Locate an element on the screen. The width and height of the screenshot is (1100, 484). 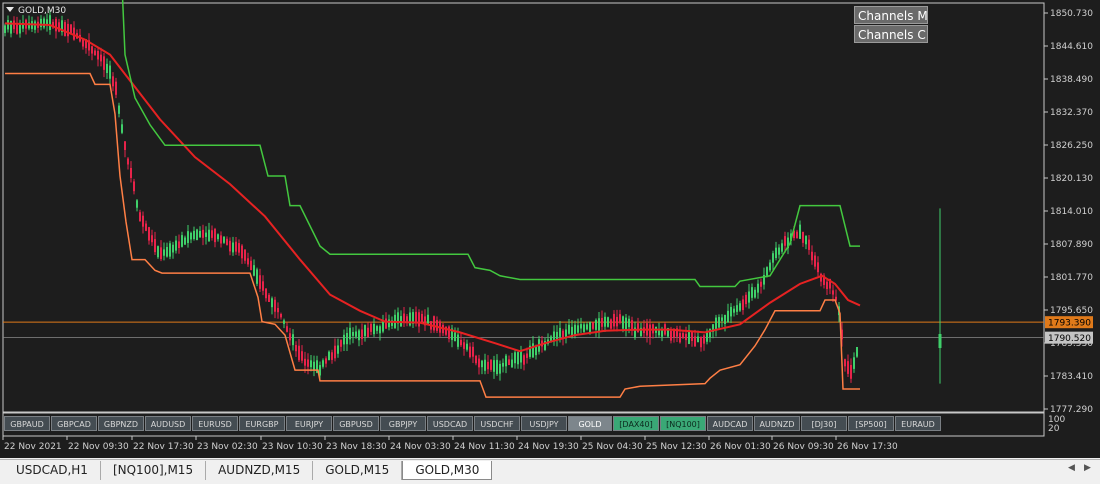
symbol-button-nq100: [NQ100] is located at coordinates (683, 423).